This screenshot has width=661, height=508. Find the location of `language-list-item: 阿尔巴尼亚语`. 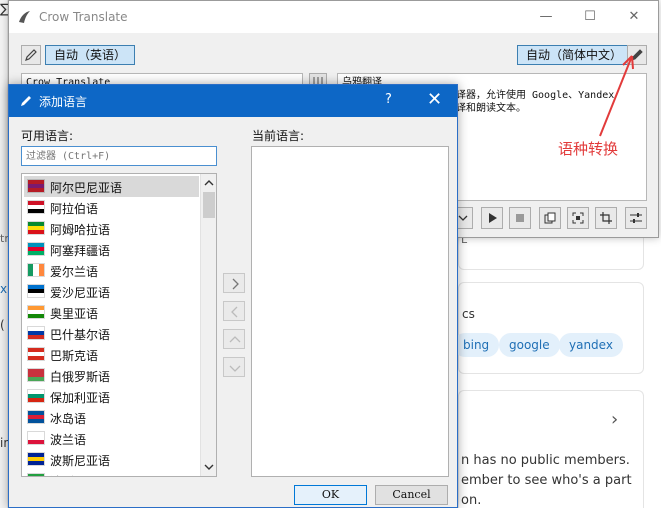

language-list-item: 阿尔巴尼亚语 is located at coordinates (111, 186).